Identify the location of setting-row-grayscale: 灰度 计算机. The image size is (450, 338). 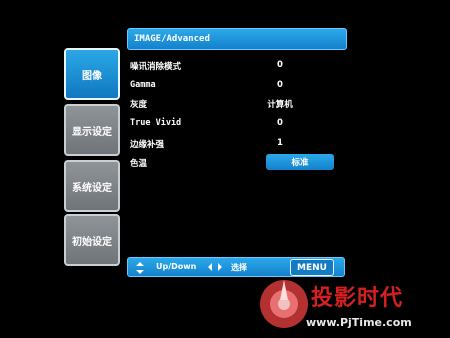
(237, 104).